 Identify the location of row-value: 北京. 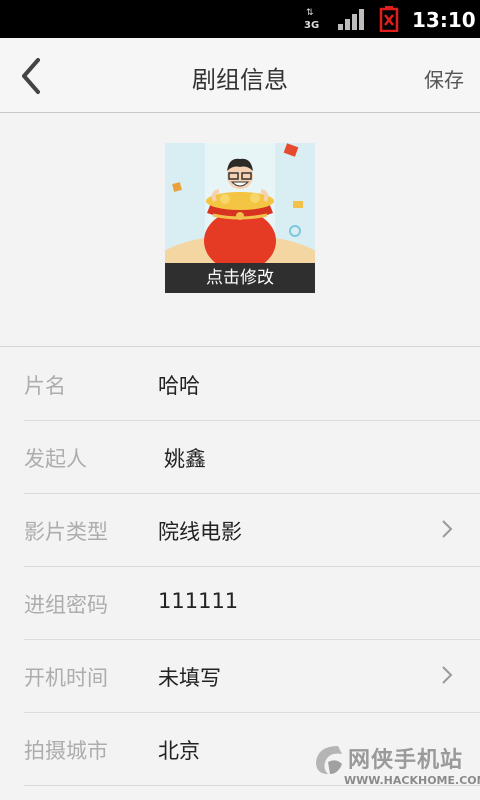
(179, 750).